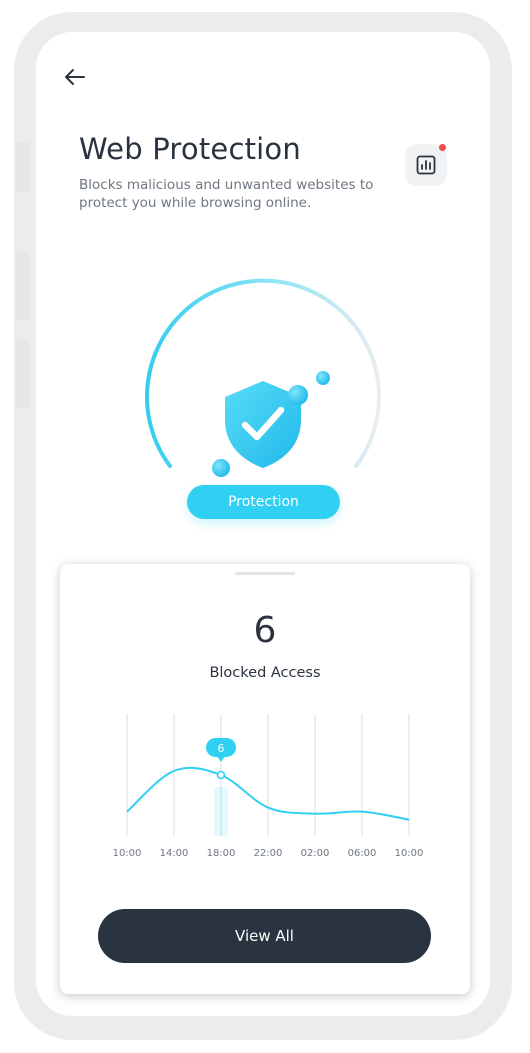 The width and height of the screenshot is (530, 1053). What do you see at coordinates (265, 630) in the screenshot?
I see `blocked-count: 6` at bounding box center [265, 630].